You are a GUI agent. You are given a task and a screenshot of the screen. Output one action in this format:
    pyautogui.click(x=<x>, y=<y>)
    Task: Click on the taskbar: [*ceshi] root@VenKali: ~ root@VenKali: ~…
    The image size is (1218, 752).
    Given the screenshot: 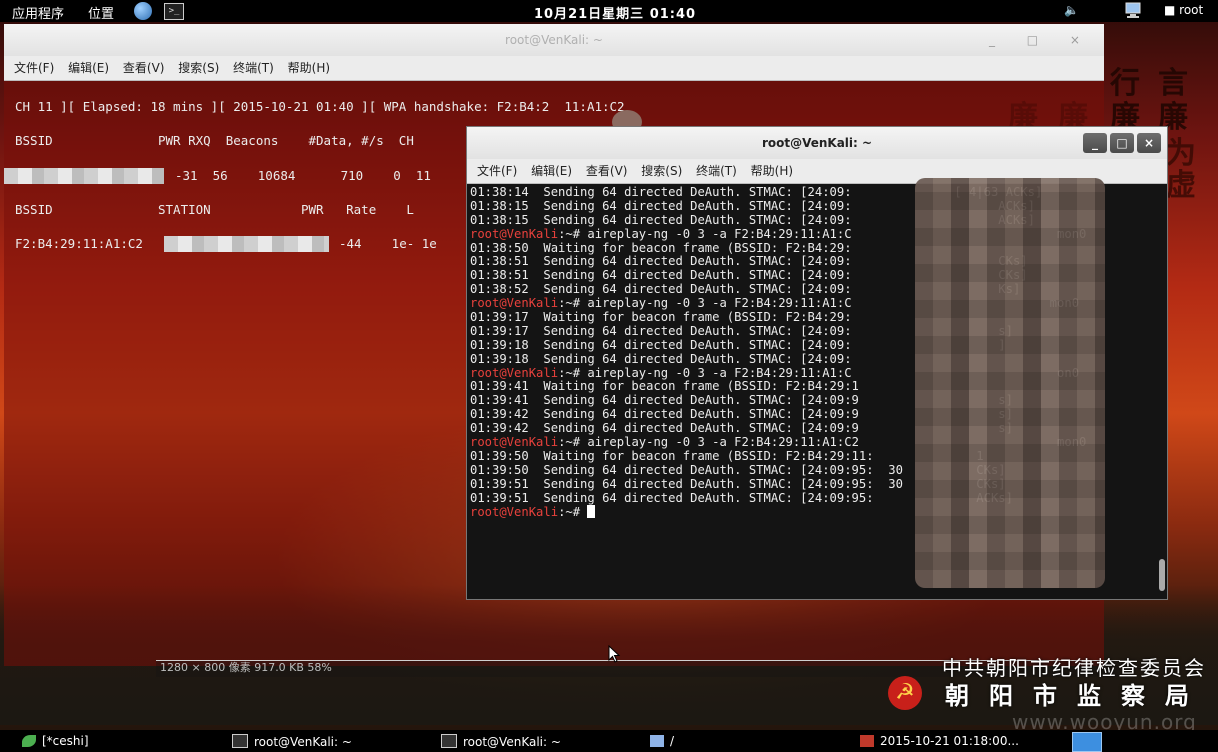 What is the action you would take?
    pyautogui.click(x=609, y=741)
    